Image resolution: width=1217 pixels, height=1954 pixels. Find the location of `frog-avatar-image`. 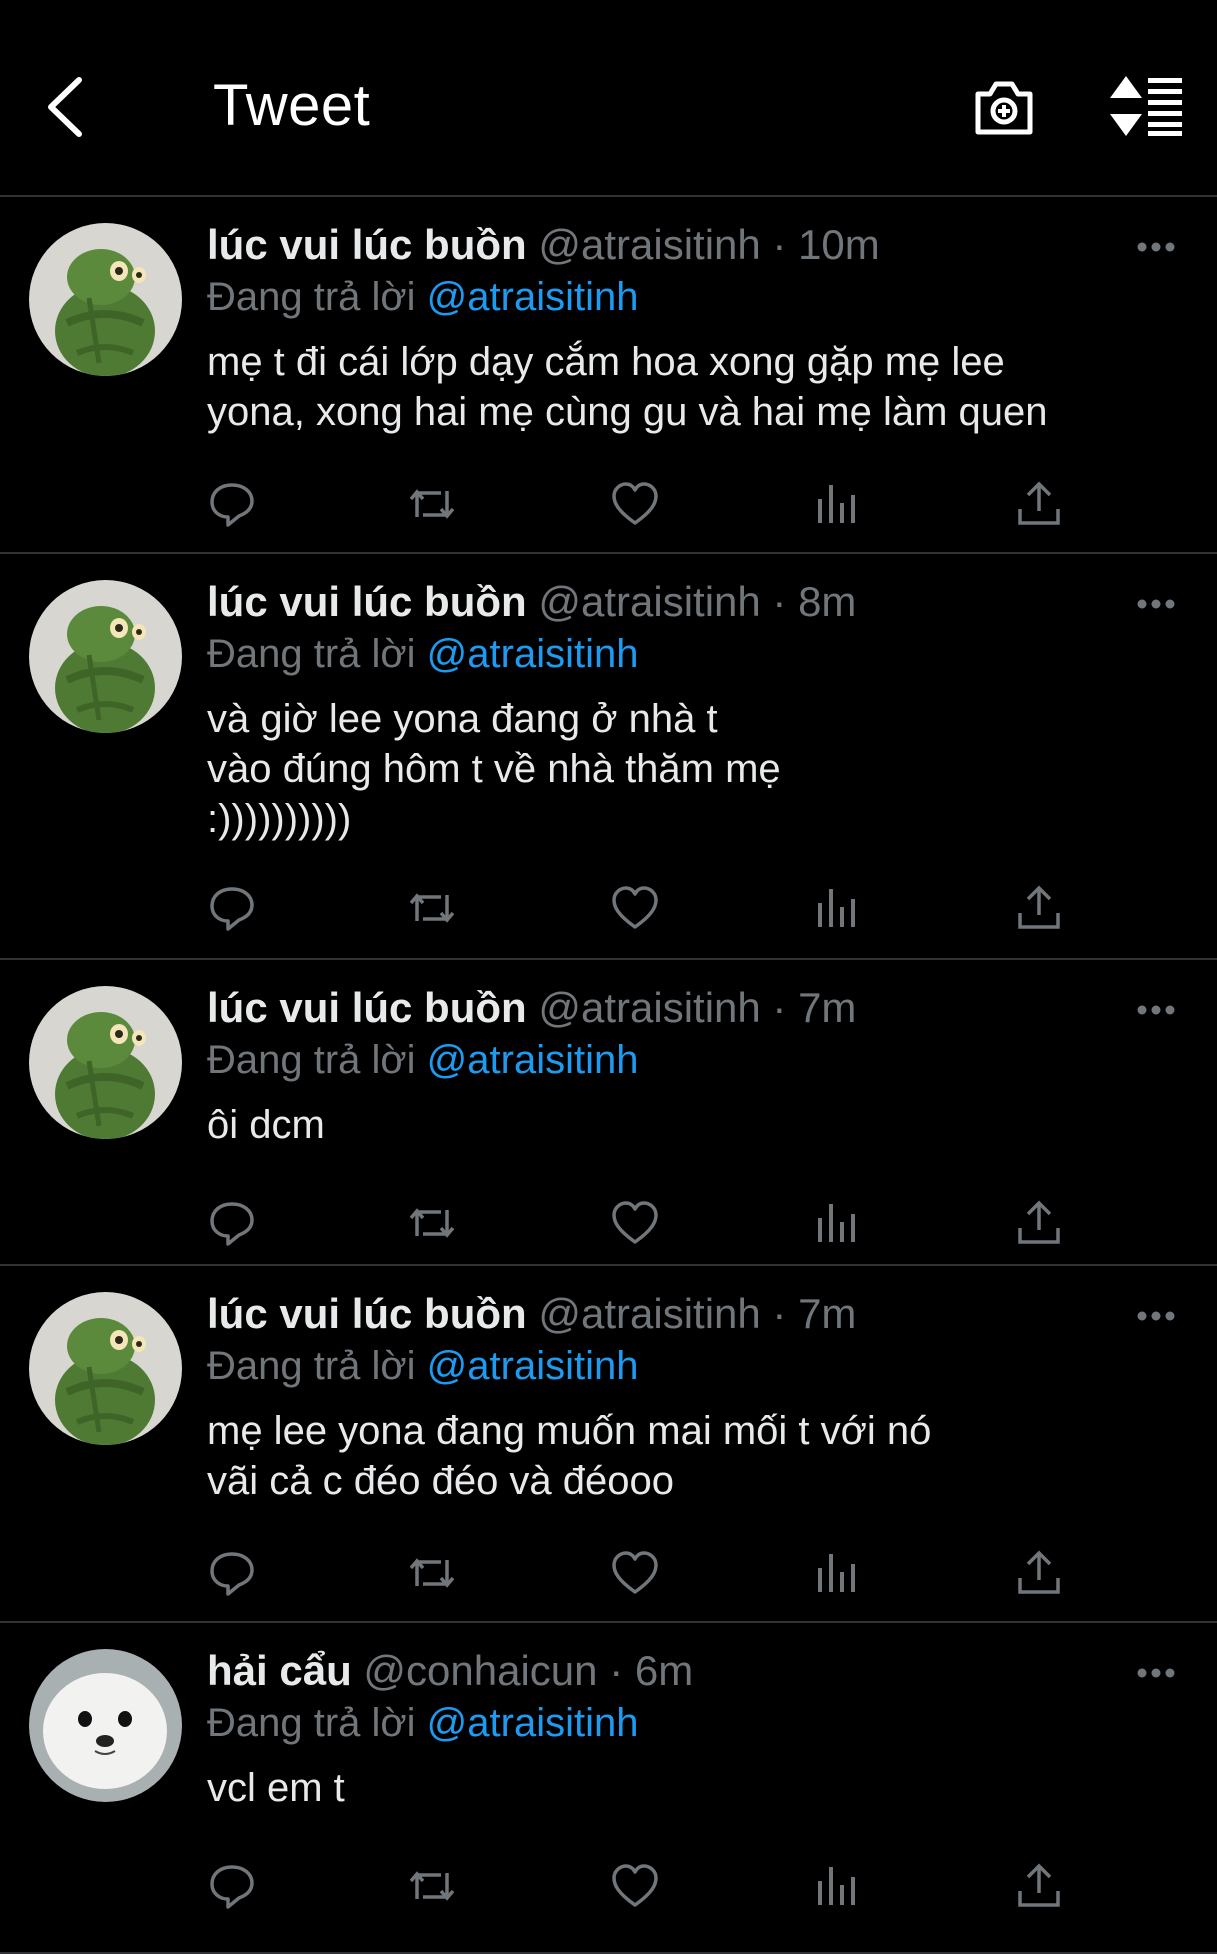

frog-avatar-image is located at coordinates (105, 1062).